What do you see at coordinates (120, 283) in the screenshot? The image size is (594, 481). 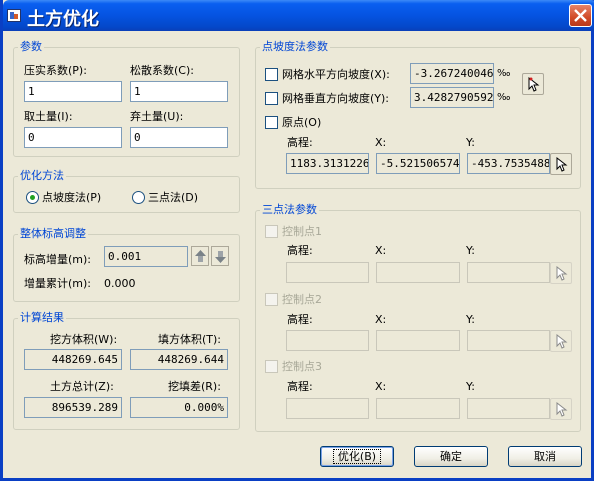 I see `cumulative-value: 0.000` at bounding box center [120, 283].